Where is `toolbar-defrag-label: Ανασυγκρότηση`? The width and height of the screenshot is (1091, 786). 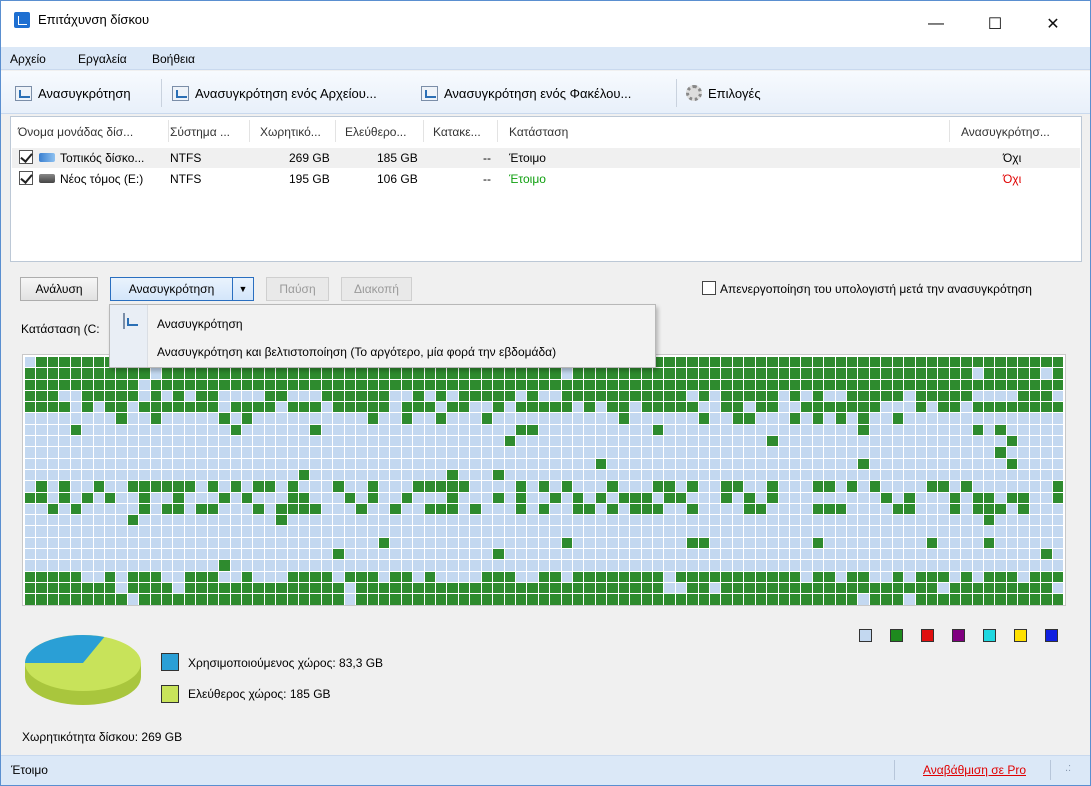
toolbar-defrag-label: Ανασυγκρότηση is located at coordinates (84, 93).